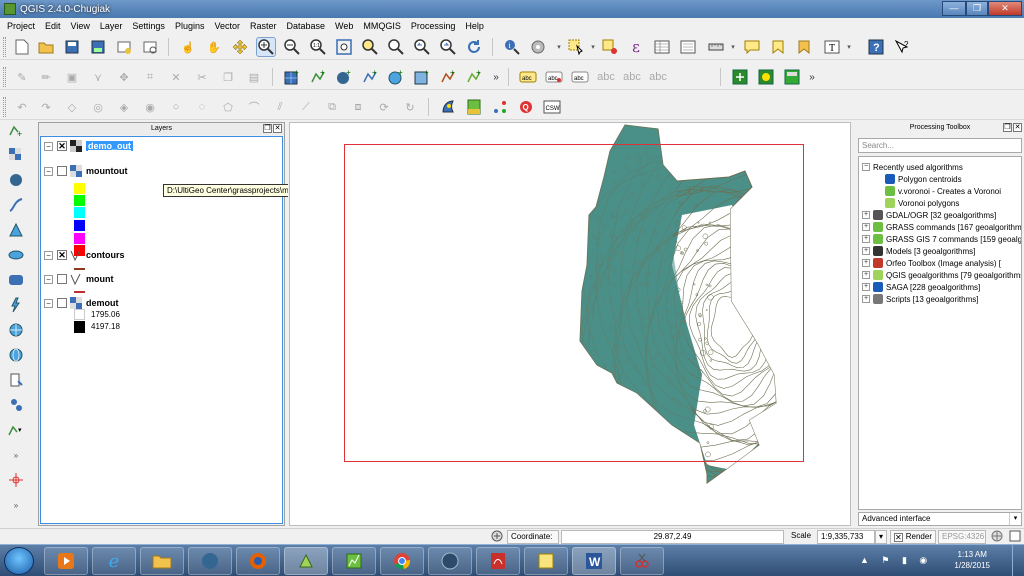 The width and height of the screenshot is (1024, 576). What do you see at coordinates (228, 77) in the screenshot?
I see `copy-features-icon: ❐` at bounding box center [228, 77].